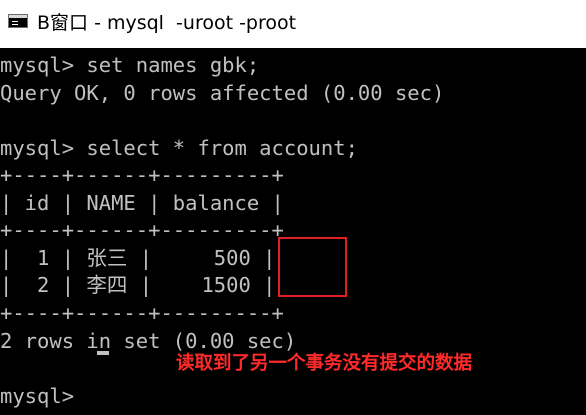 The image size is (586, 415). Describe the element at coordinates (18, 21) in the screenshot. I see `console-window-icon` at that location.